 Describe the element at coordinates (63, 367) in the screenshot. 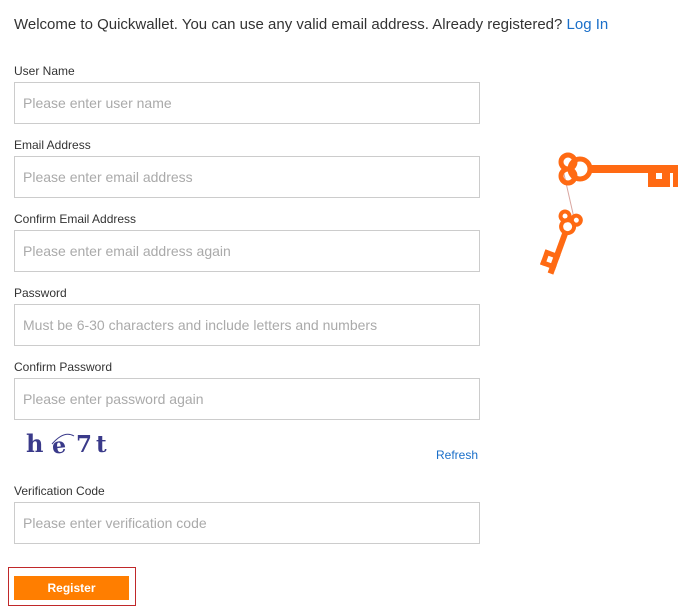

I see `confirm-password-label: Confirm Password` at that location.